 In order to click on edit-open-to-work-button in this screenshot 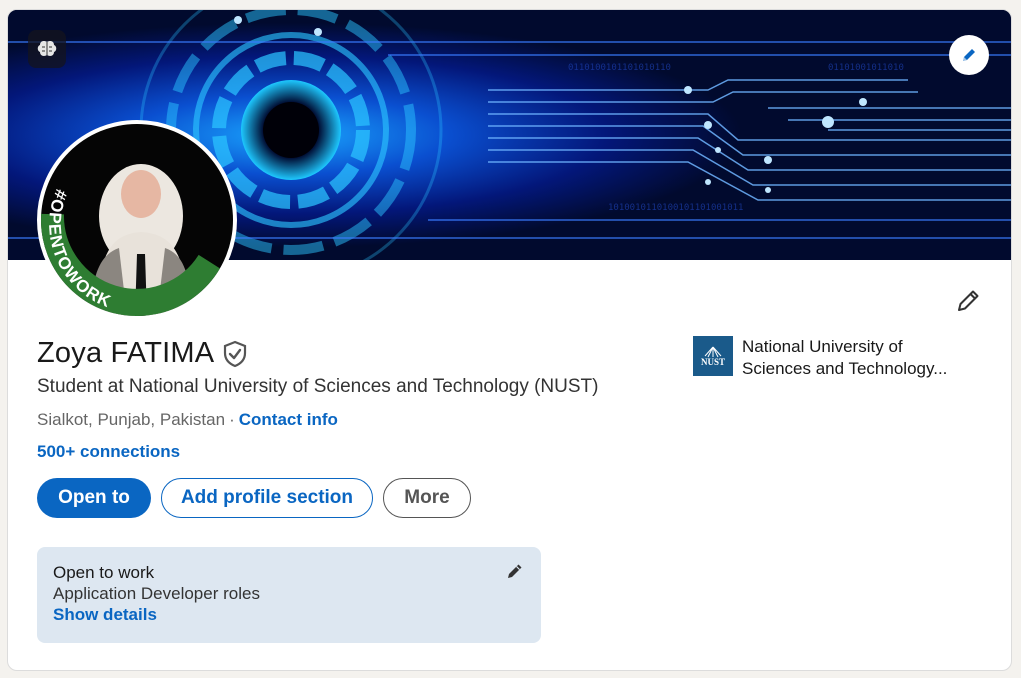, I will do `click(516, 572)`.